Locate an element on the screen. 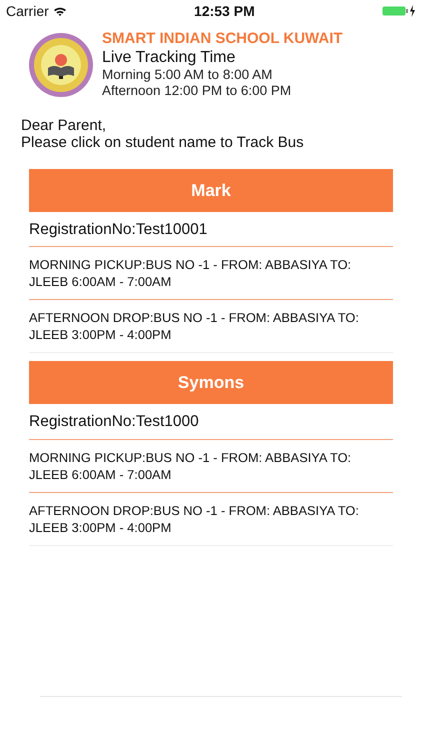 The width and height of the screenshot is (422, 750). tracking-hours: Morning 5:00 AM to 8:00 AM is located at coordinates (188, 75).